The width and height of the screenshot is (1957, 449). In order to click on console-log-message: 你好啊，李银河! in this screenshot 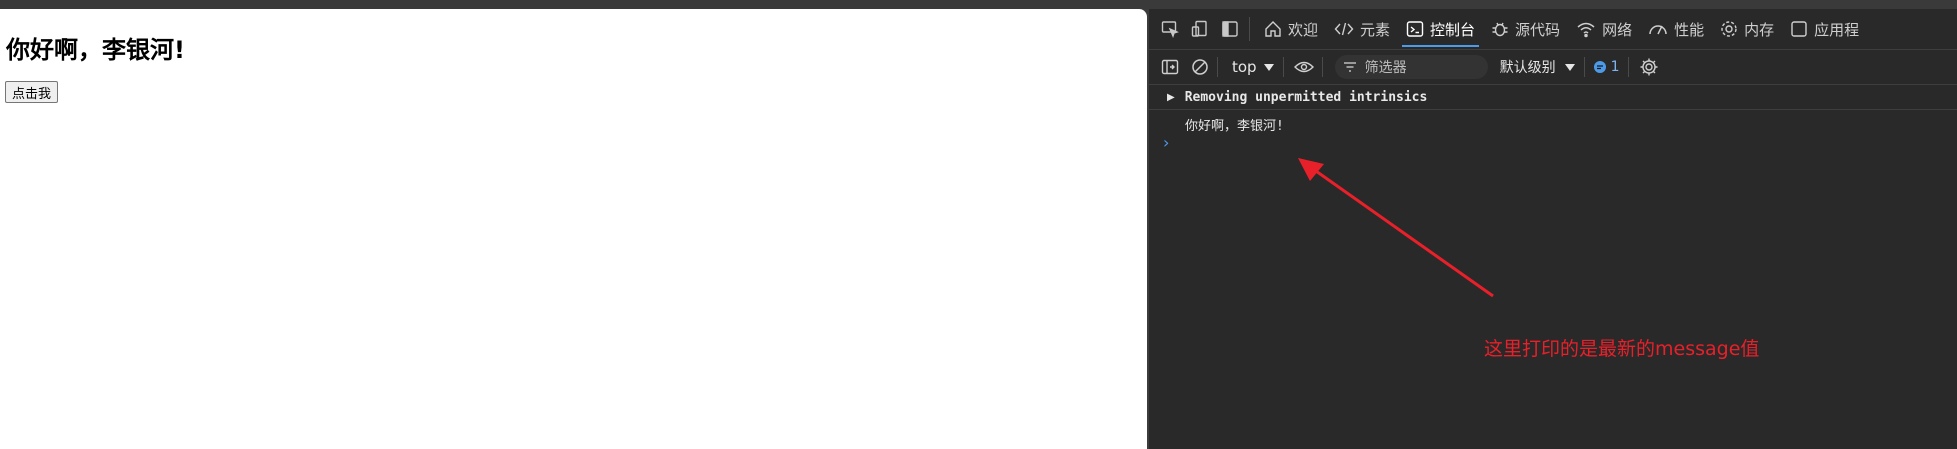, I will do `click(1234, 126)`.